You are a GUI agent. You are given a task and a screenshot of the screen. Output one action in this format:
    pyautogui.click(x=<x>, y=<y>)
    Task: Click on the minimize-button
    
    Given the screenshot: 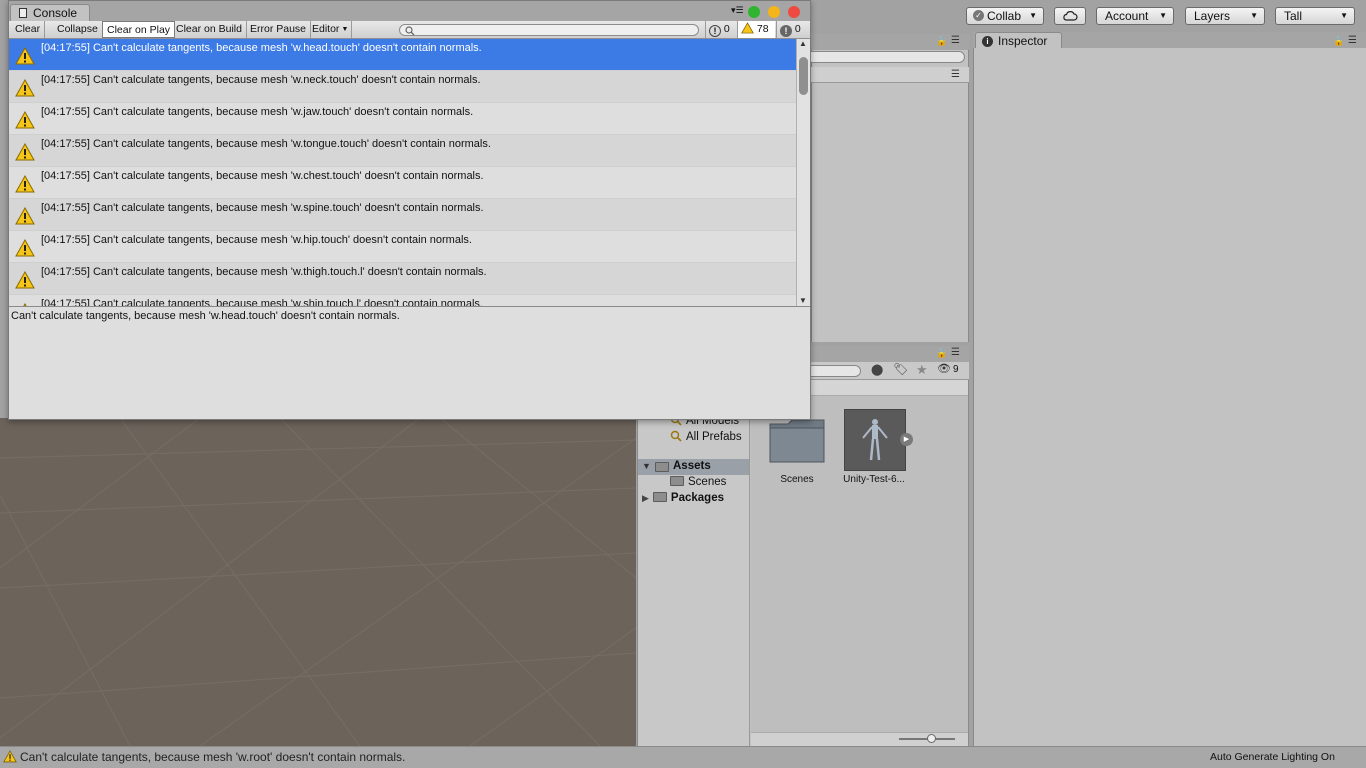 What is the action you would take?
    pyautogui.click(x=774, y=12)
    